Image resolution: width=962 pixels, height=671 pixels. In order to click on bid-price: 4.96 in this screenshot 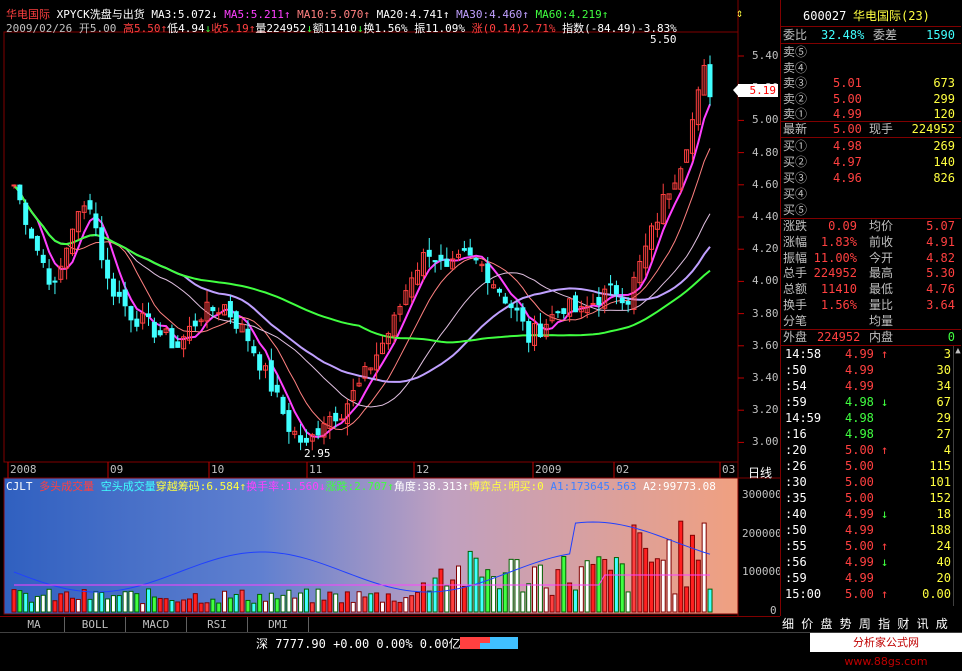, I will do `click(847, 178)`.